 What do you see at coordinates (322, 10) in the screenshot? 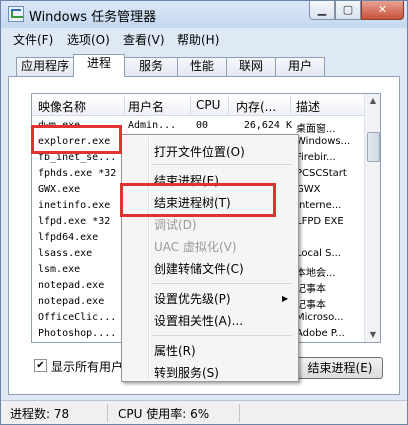
I see `minimize-icon: ▁` at bounding box center [322, 10].